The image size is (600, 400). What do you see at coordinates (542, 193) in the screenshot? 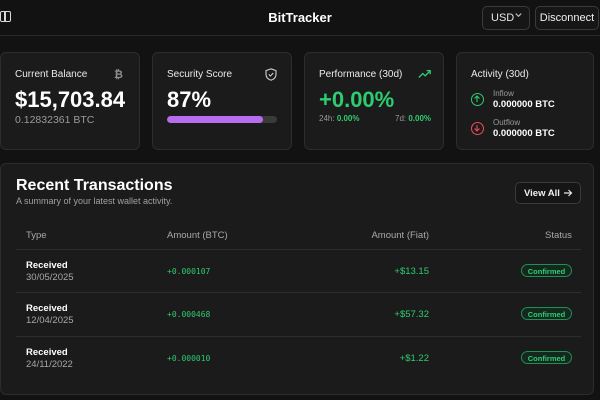
I see `view-all-label: View All` at bounding box center [542, 193].